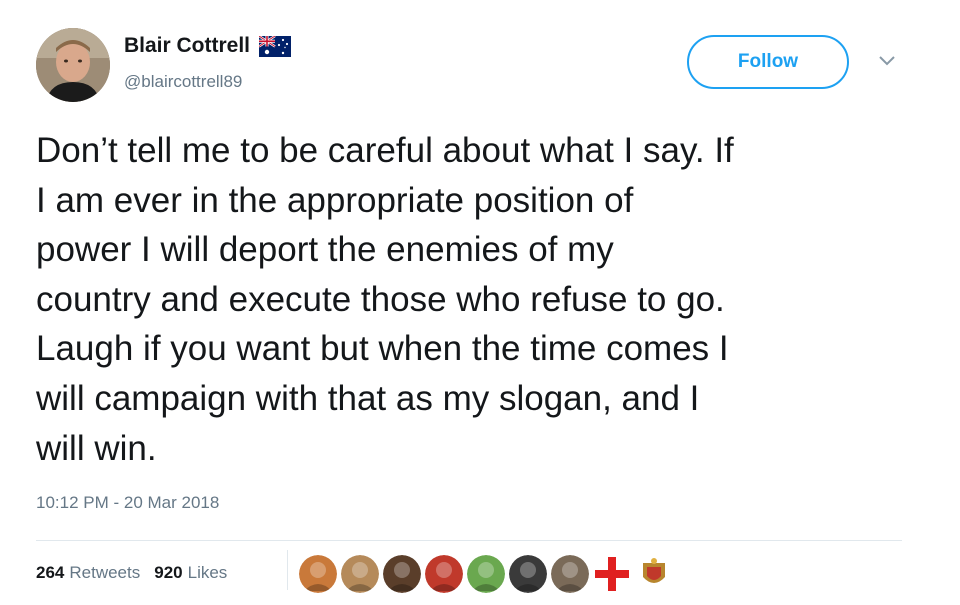  What do you see at coordinates (96, 448) in the screenshot?
I see `tweet-line: will win.` at bounding box center [96, 448].